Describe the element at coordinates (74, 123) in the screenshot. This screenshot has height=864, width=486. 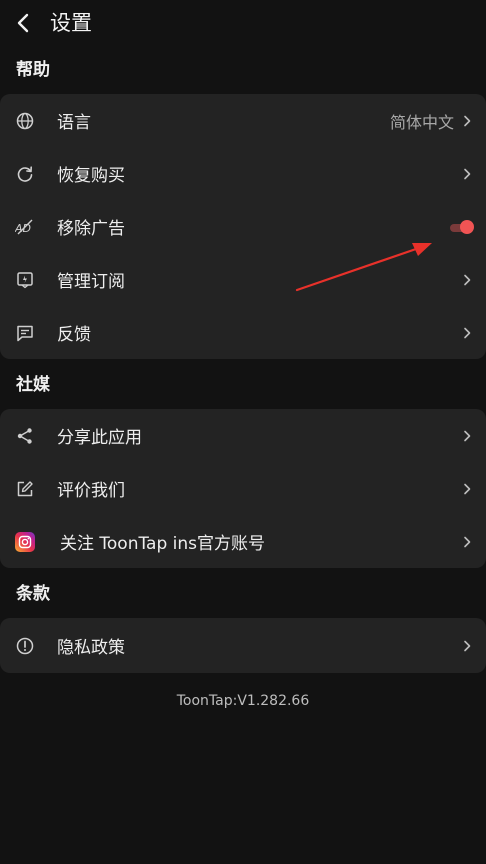
I see `row-label: 语言` at that location.